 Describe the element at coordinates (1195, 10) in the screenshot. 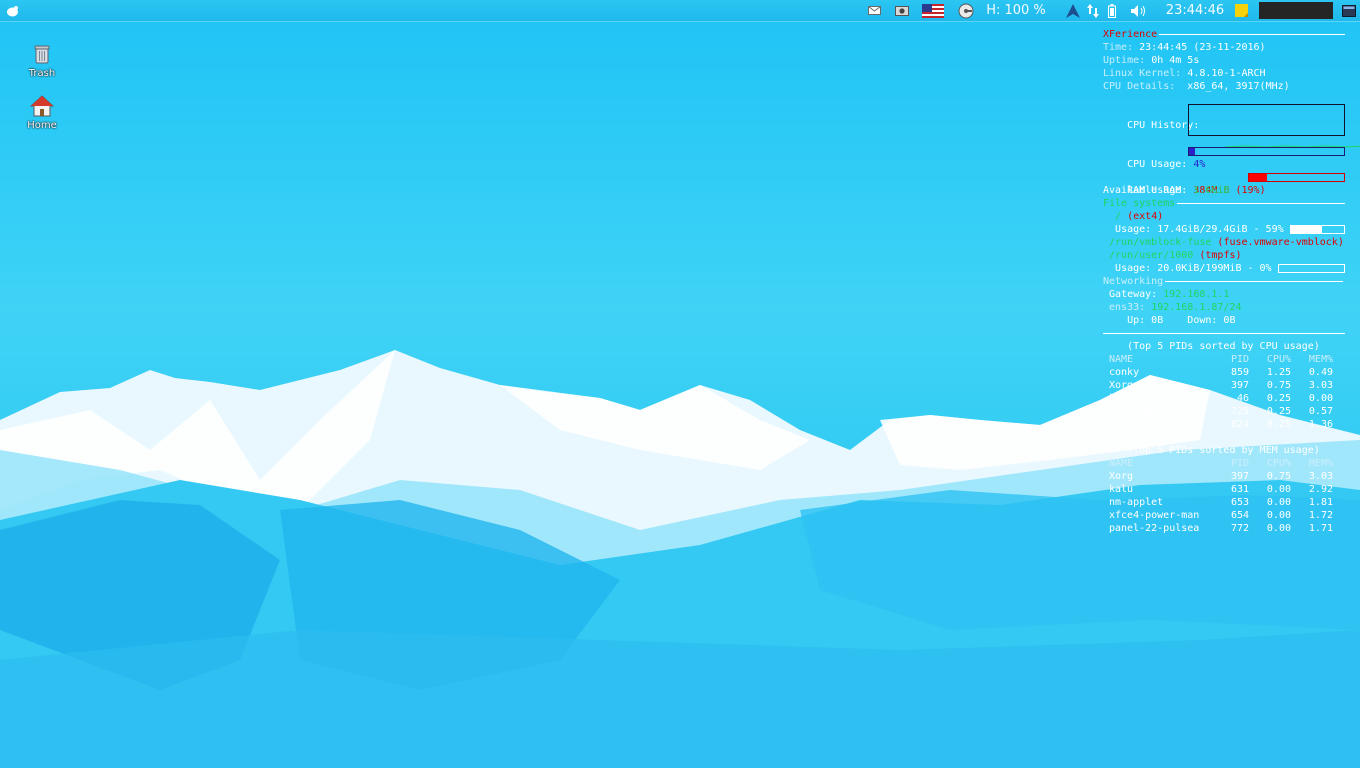

I see `panel-clock: 23:44:46` at that location.